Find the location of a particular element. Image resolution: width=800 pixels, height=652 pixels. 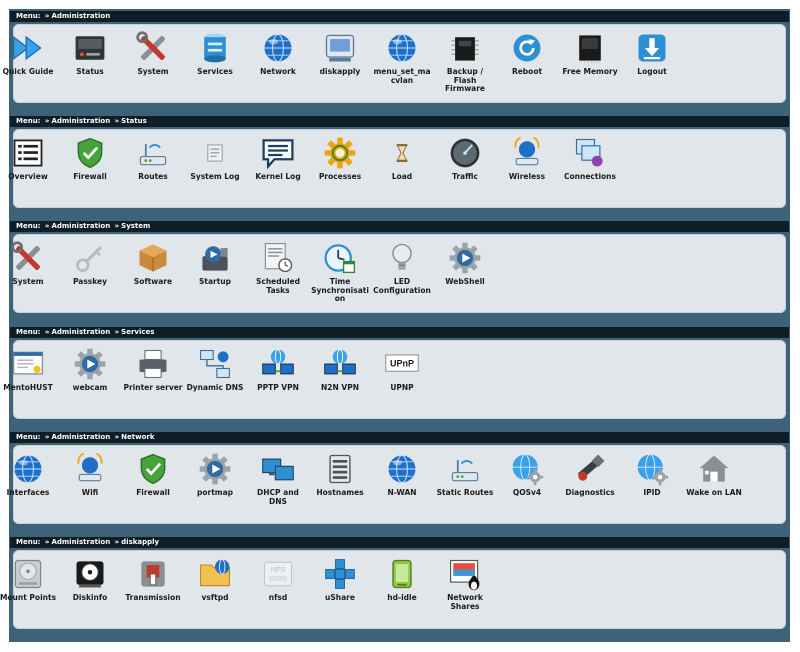

menu-item-passkey: Passkey is located at coordinates (90, 263).